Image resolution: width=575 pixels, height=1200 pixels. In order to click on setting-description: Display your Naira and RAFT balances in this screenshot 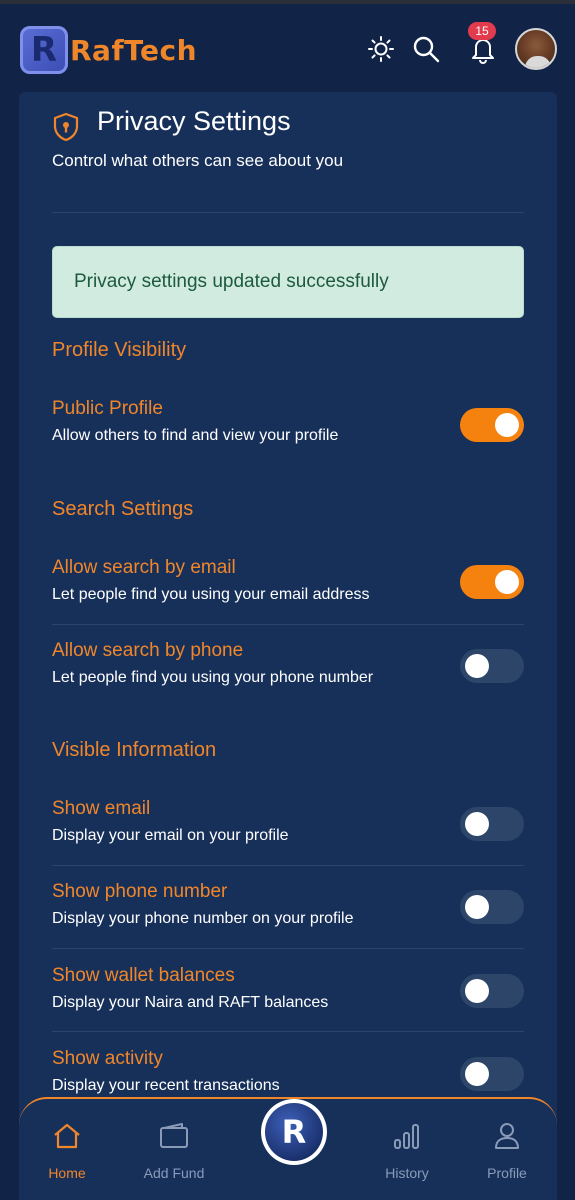, I will do `click(190, 1002)`.